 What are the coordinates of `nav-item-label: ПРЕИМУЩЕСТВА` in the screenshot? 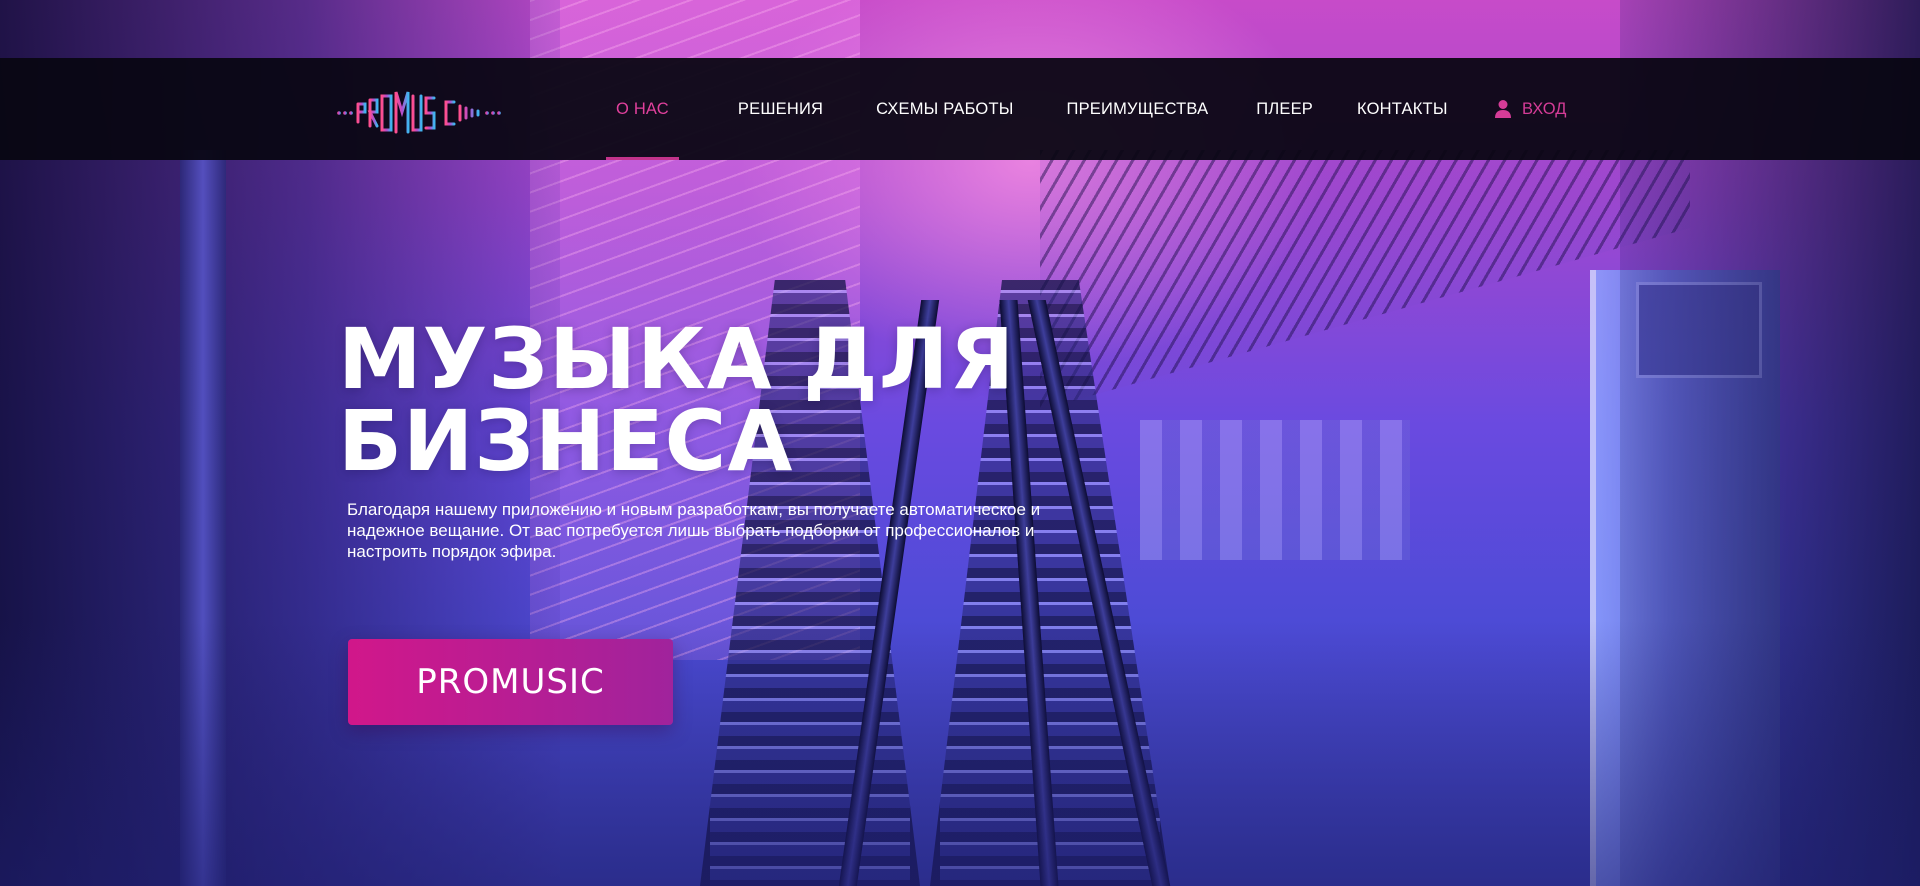 It's located at (1137, 108).